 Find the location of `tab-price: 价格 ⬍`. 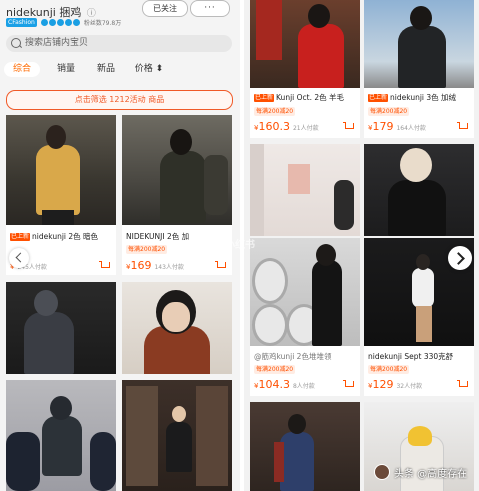

tab-price: 价格 ⬍ is located at coordinates (149, 69).